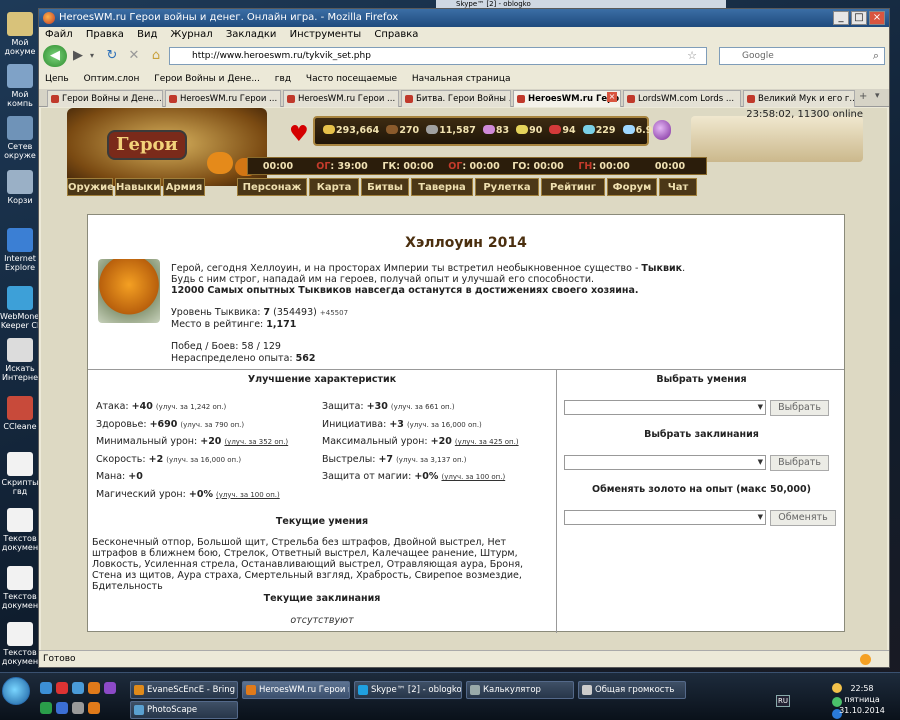  What do you see at coordinates (841, 18) in the screenshot?
I see `minimize-button: _` at bounding box center [841, 18].